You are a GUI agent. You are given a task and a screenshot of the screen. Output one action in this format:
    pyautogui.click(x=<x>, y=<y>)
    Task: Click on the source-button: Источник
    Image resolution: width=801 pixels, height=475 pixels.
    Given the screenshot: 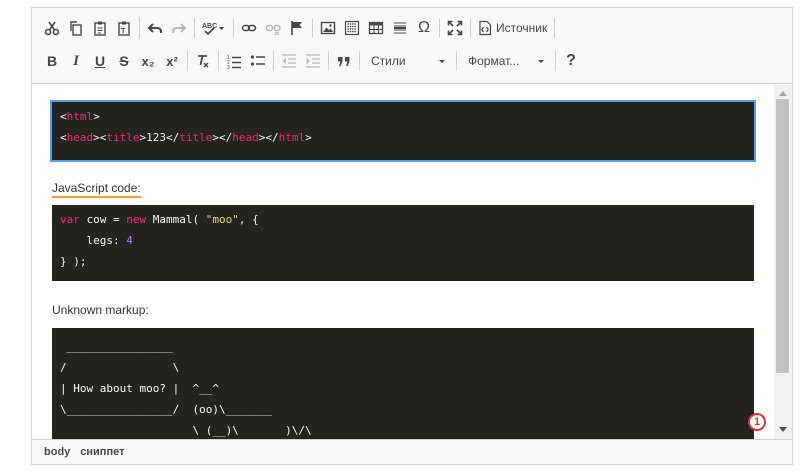 What is the action you would take?
    pyautogui.click(x=512, y=28)
    